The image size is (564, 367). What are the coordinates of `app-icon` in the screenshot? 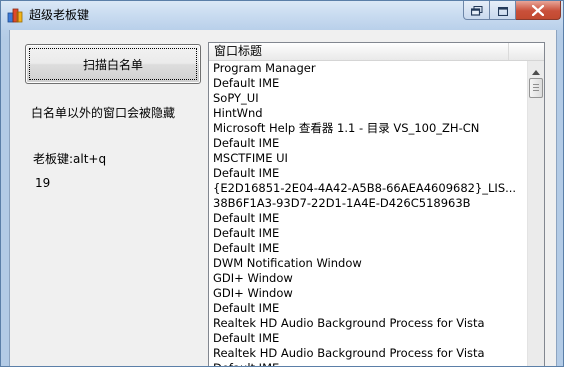 It's located at (15, 15).